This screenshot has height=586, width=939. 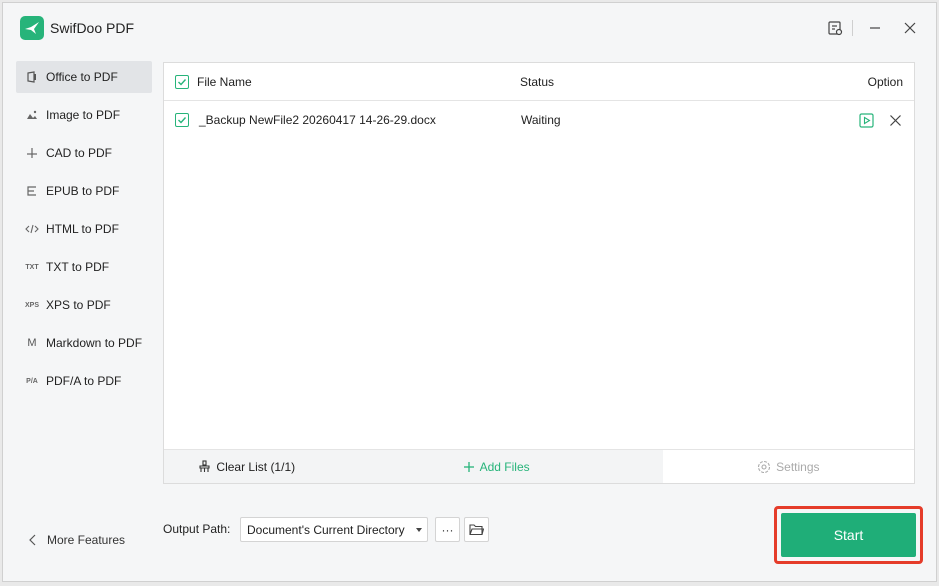 I want to click on sidebar-item-office-to-pdf: Office to PDF, so click(x=84, y=77).